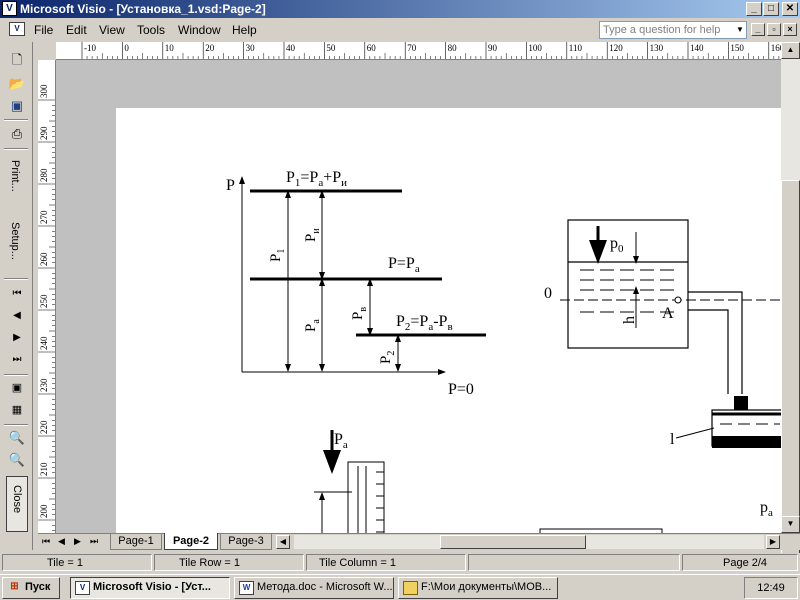 The width and height of the screenshot is (800, 600). Describe the element at coordinates (244, 30) in the screenshot. I see `menu-help: Help` at that location.